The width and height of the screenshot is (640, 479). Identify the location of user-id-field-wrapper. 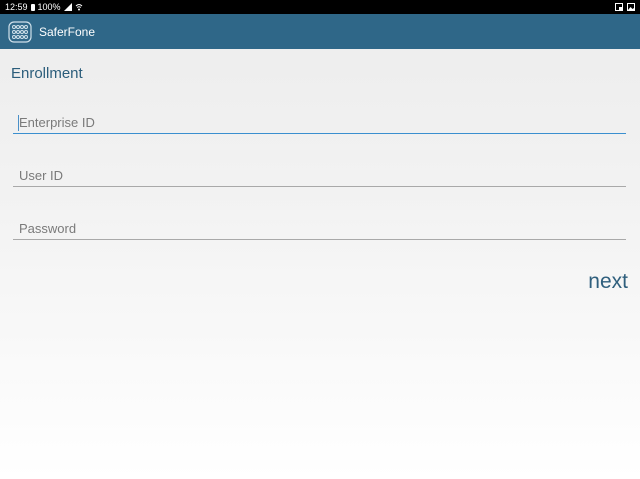
(319, 176).